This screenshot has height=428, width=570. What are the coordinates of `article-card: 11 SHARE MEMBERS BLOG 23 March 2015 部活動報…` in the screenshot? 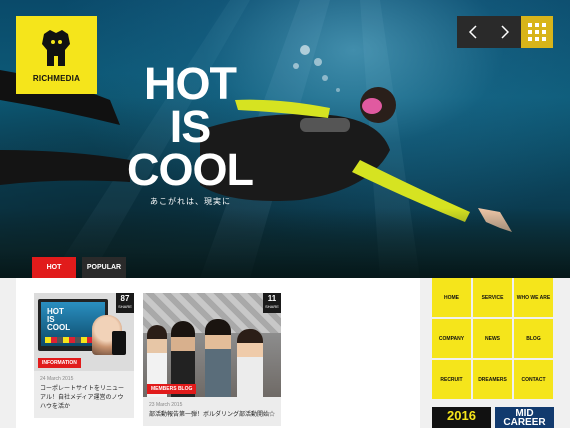 It's located at (212, 359).